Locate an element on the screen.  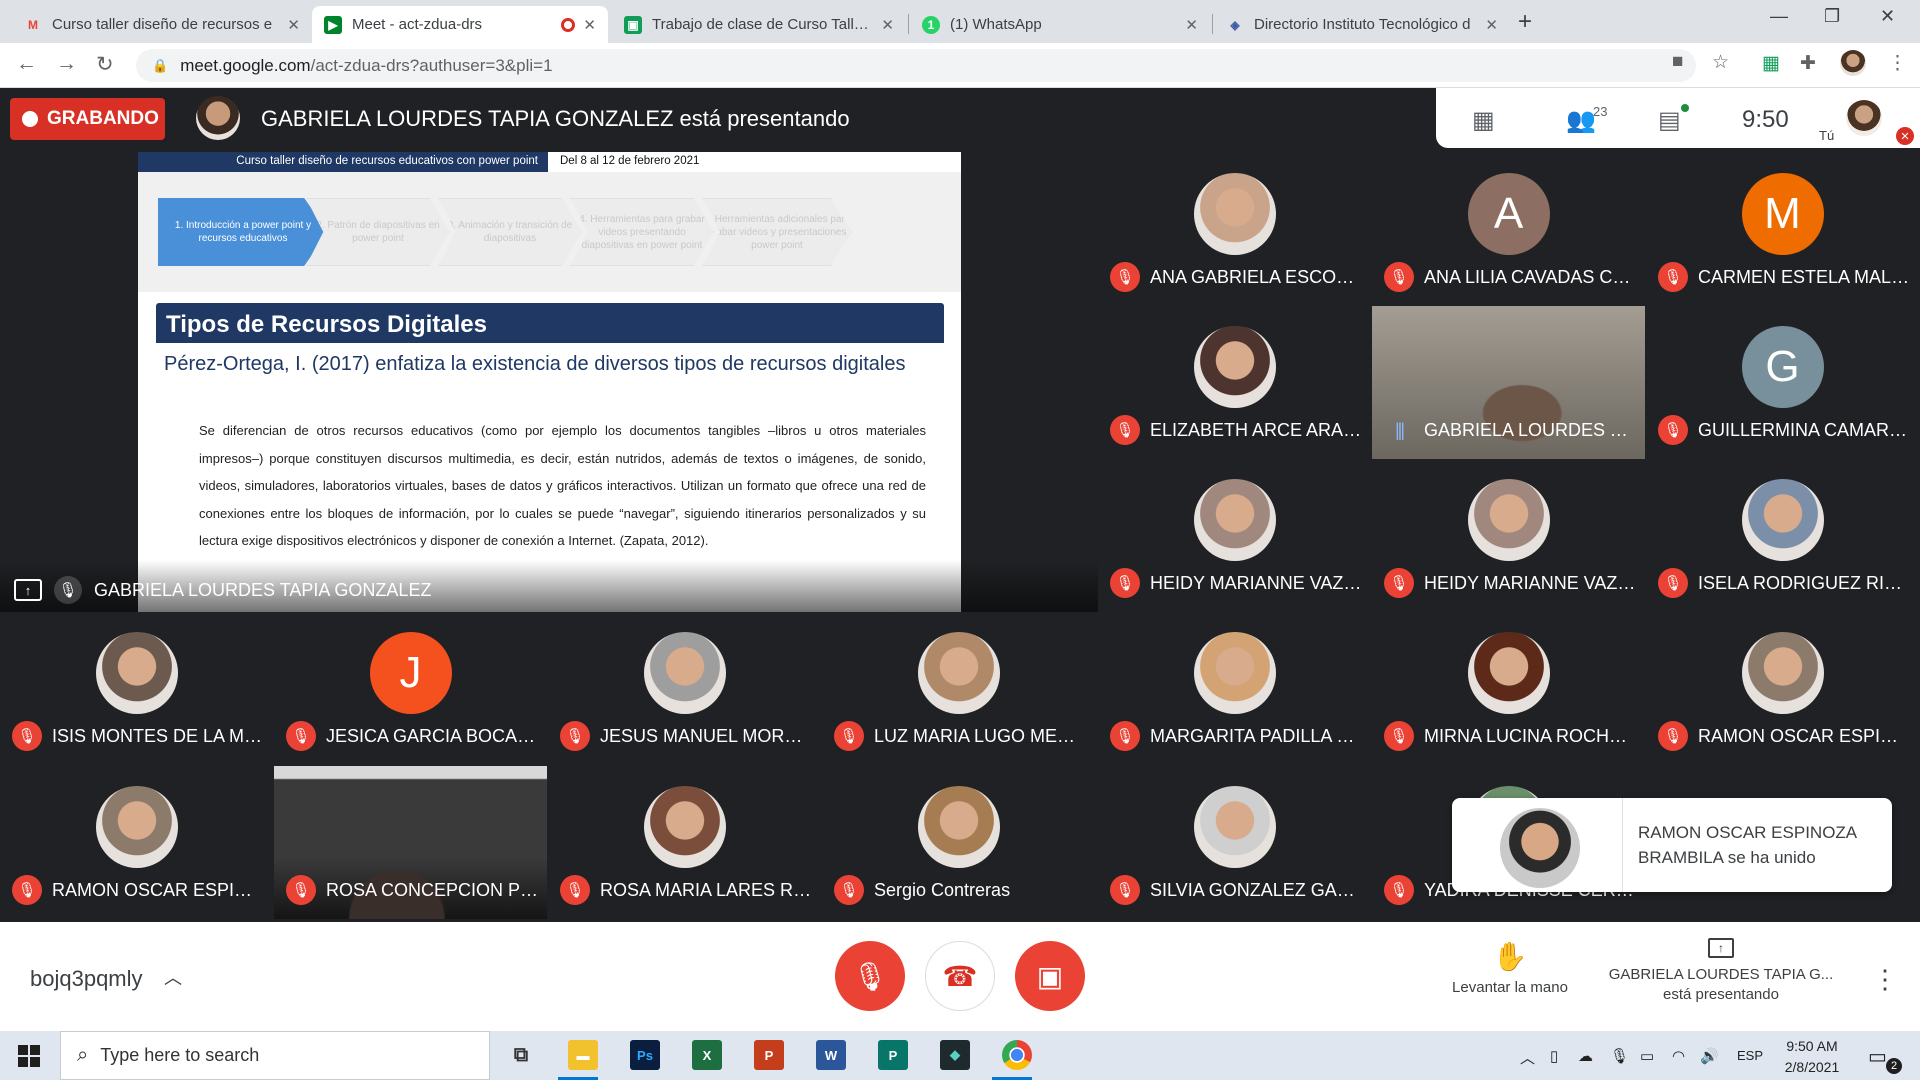
onedrive-icon: ☁ is located at coordinates (1585, 1056).